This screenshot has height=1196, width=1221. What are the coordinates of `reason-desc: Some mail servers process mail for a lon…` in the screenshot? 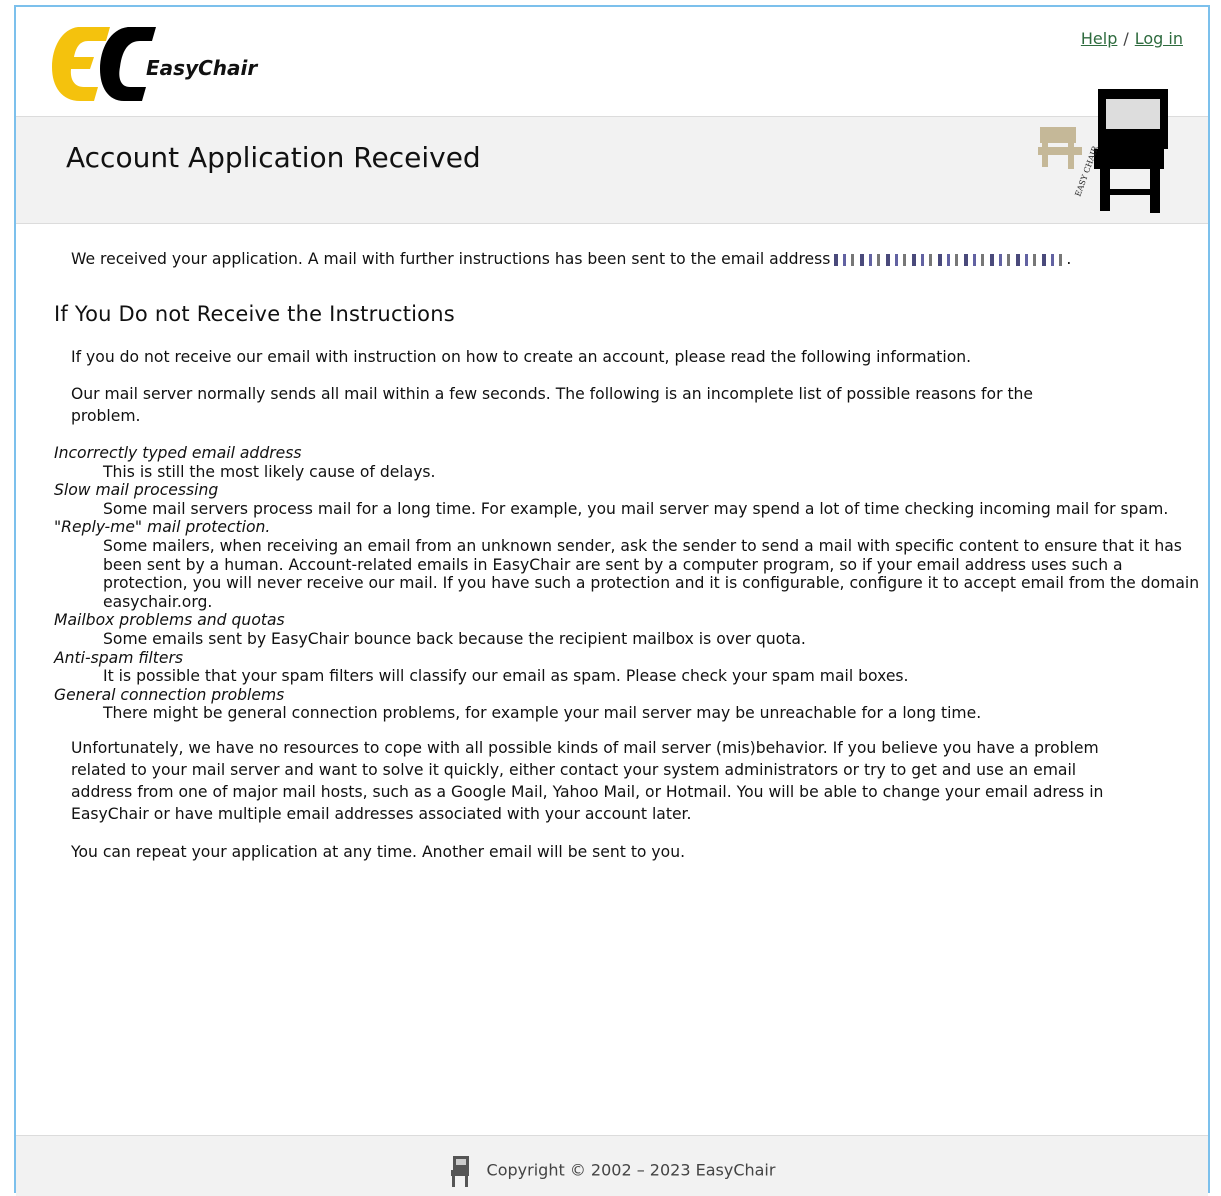 It's located at (636, 508).